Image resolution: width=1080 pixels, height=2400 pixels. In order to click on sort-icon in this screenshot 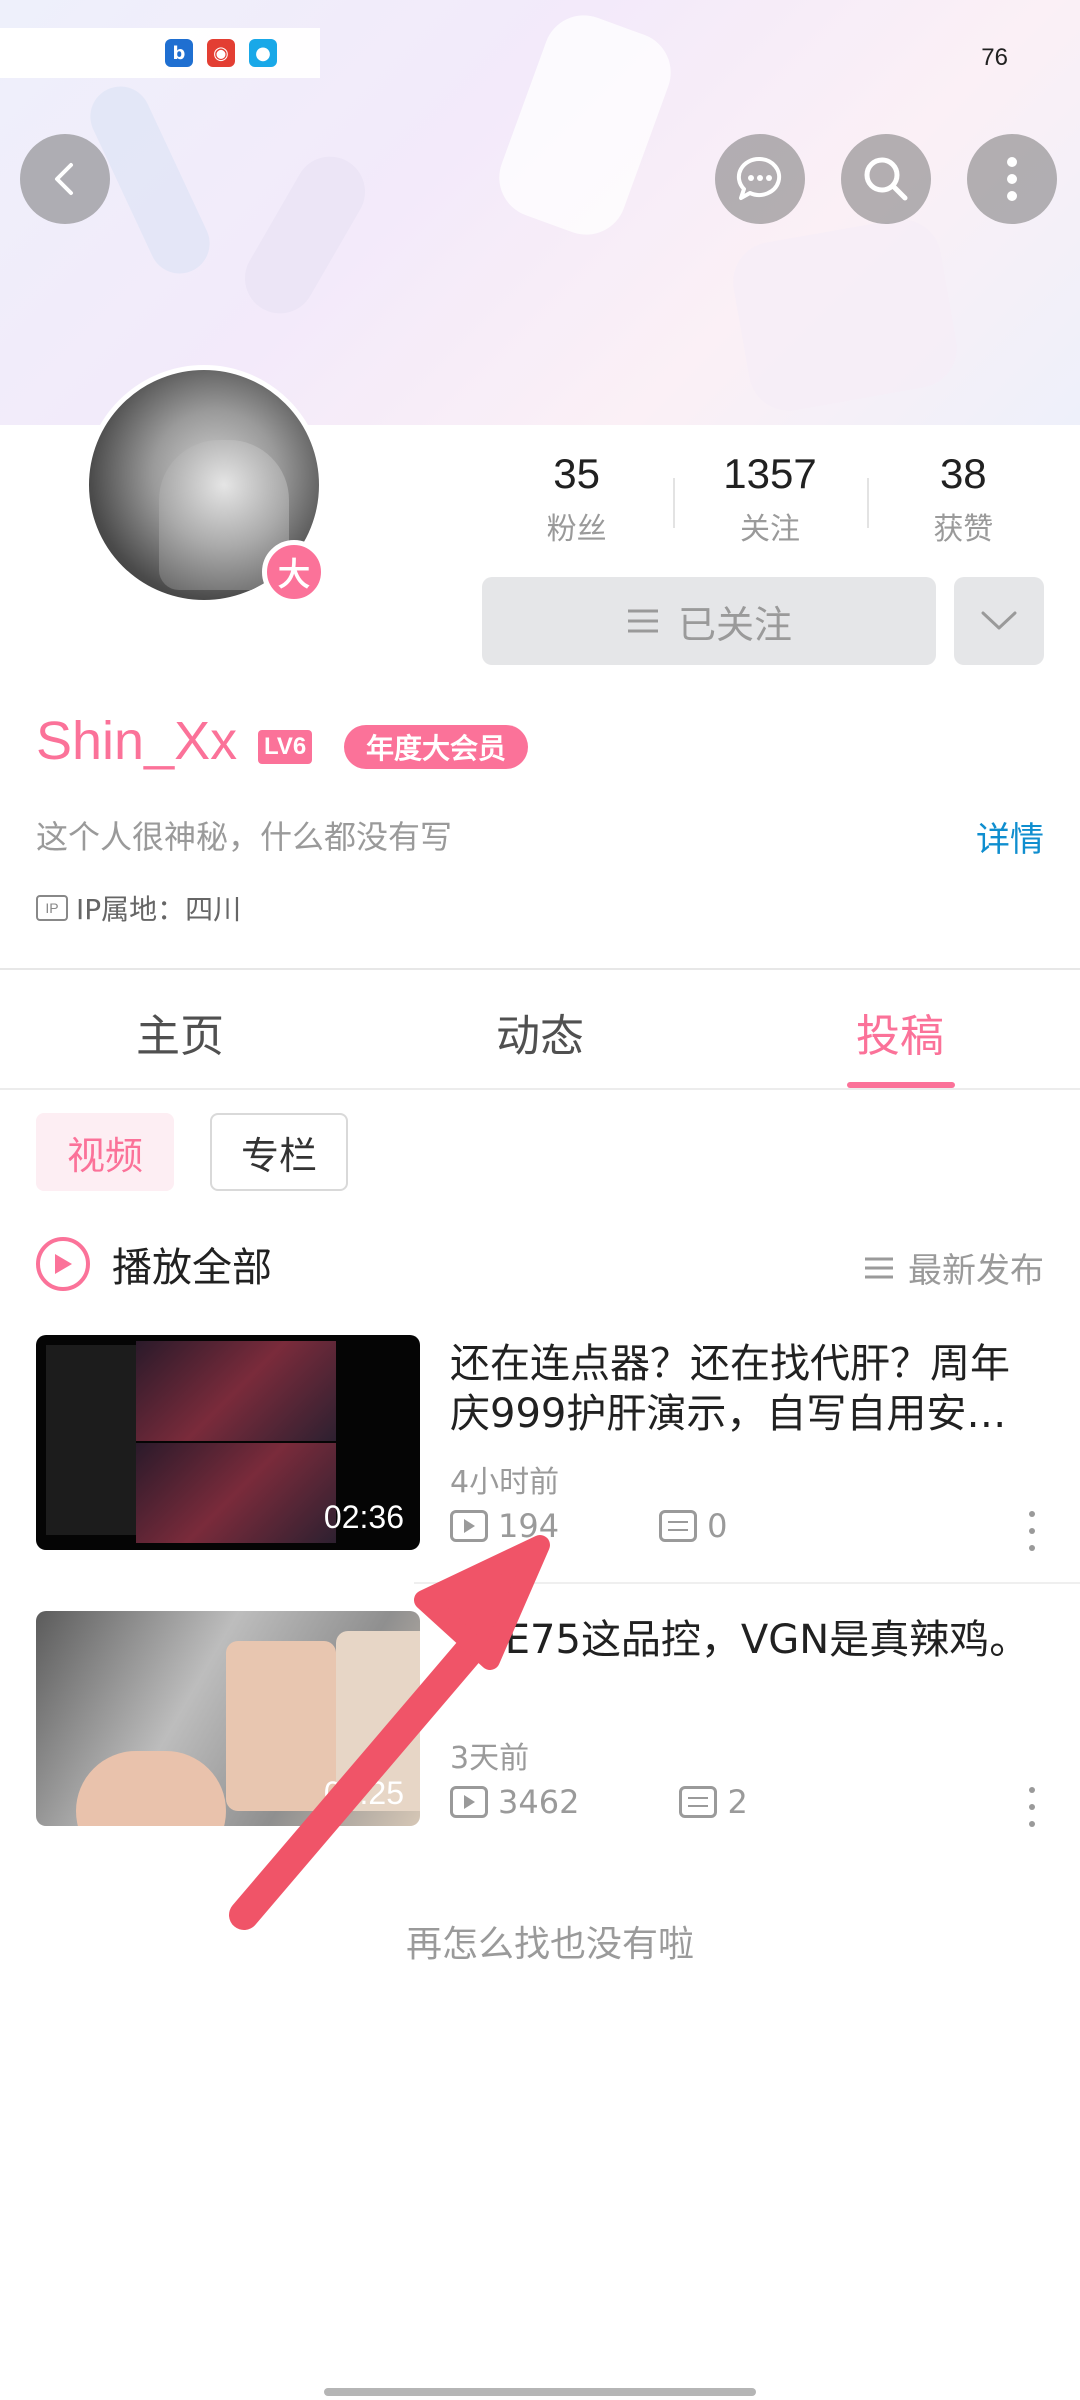, I will do `click(879, 1267)`.